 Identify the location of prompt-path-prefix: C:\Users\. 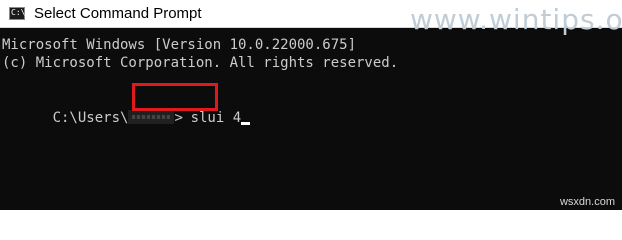
(90, 118).